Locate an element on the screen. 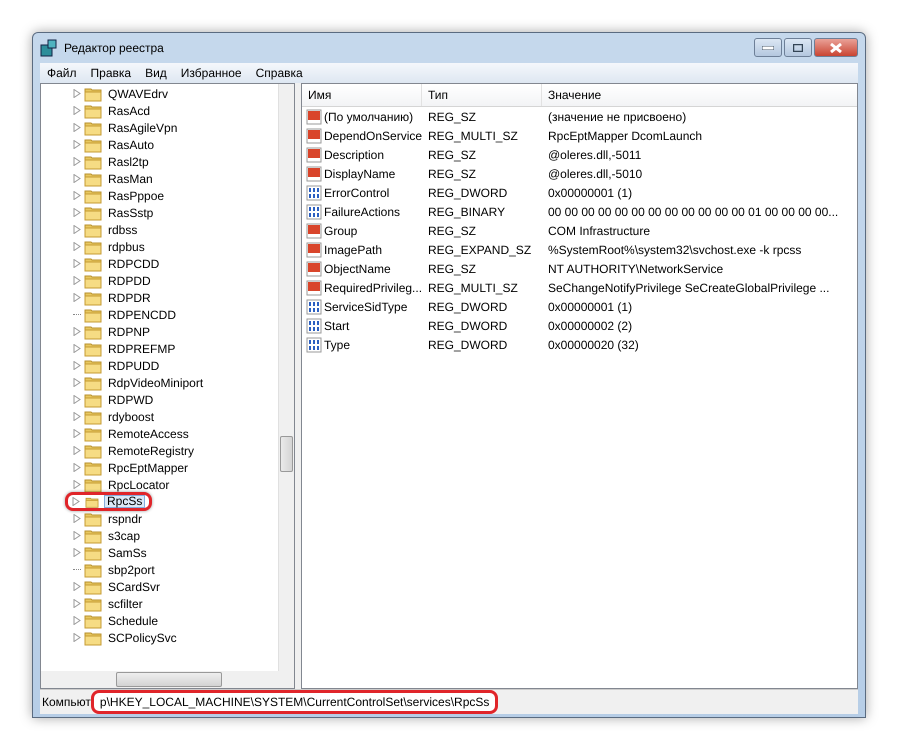 The width and height of the screenshot is (899, 753). tree-item: rdpbus is located at coordinates (126, 247).